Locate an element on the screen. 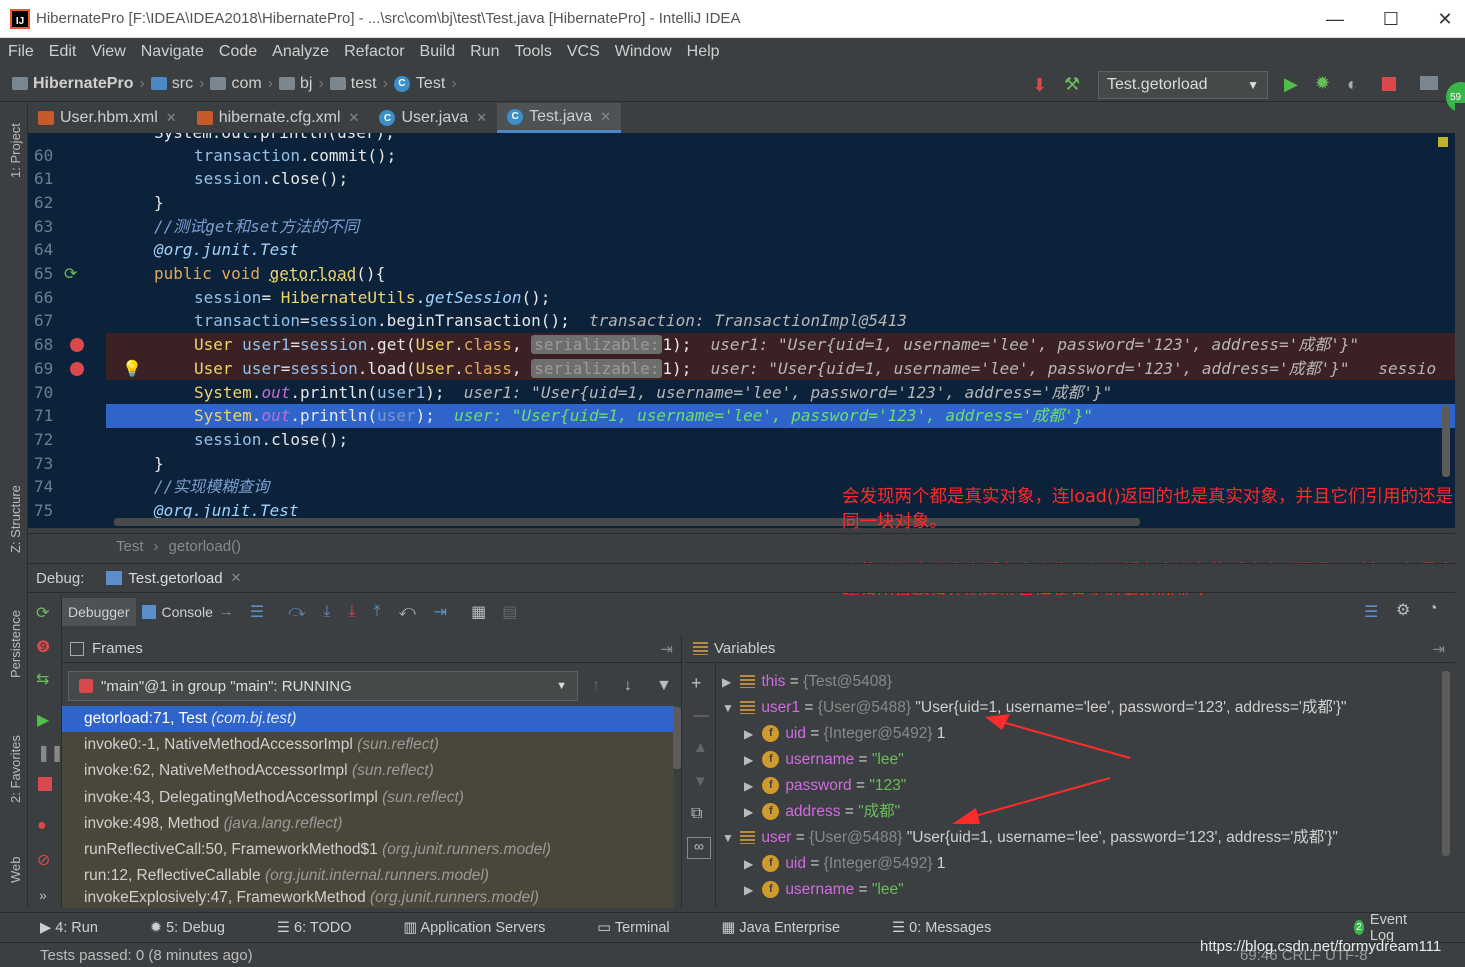 This screenshot has width=1465, height=967. debug-tool-button: ✹ 5: Debug is located at coordinates (200, 928).